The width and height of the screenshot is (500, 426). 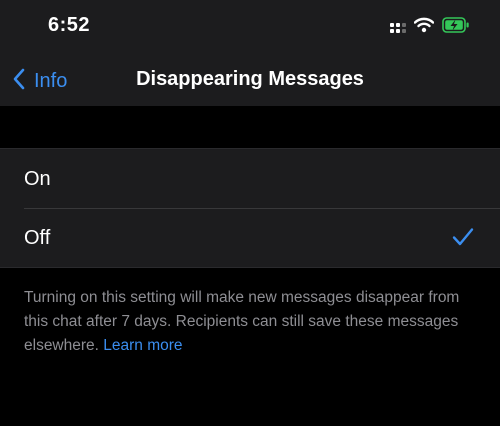 I want to click on option-label: Off, so click(x=37, y=238).